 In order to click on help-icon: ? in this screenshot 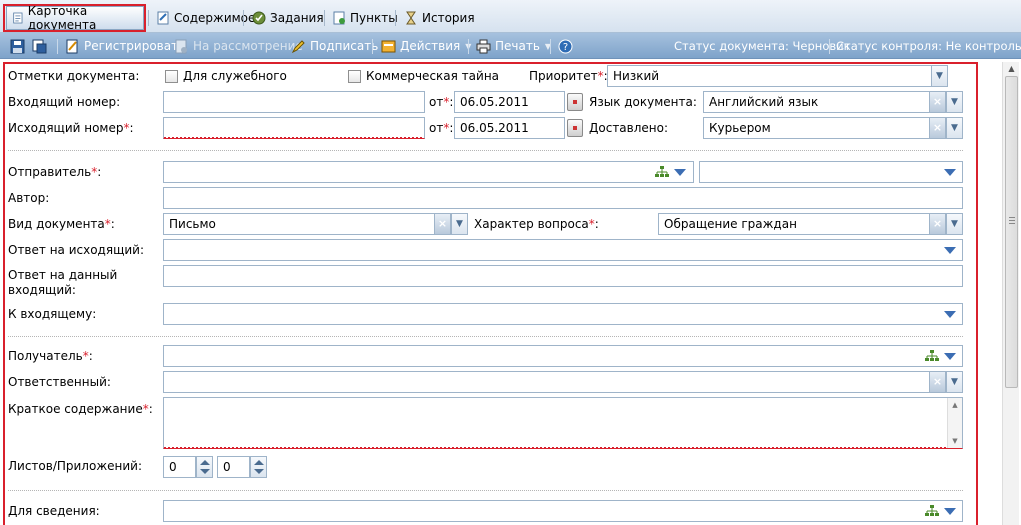, I will do `click(565, 46)`.